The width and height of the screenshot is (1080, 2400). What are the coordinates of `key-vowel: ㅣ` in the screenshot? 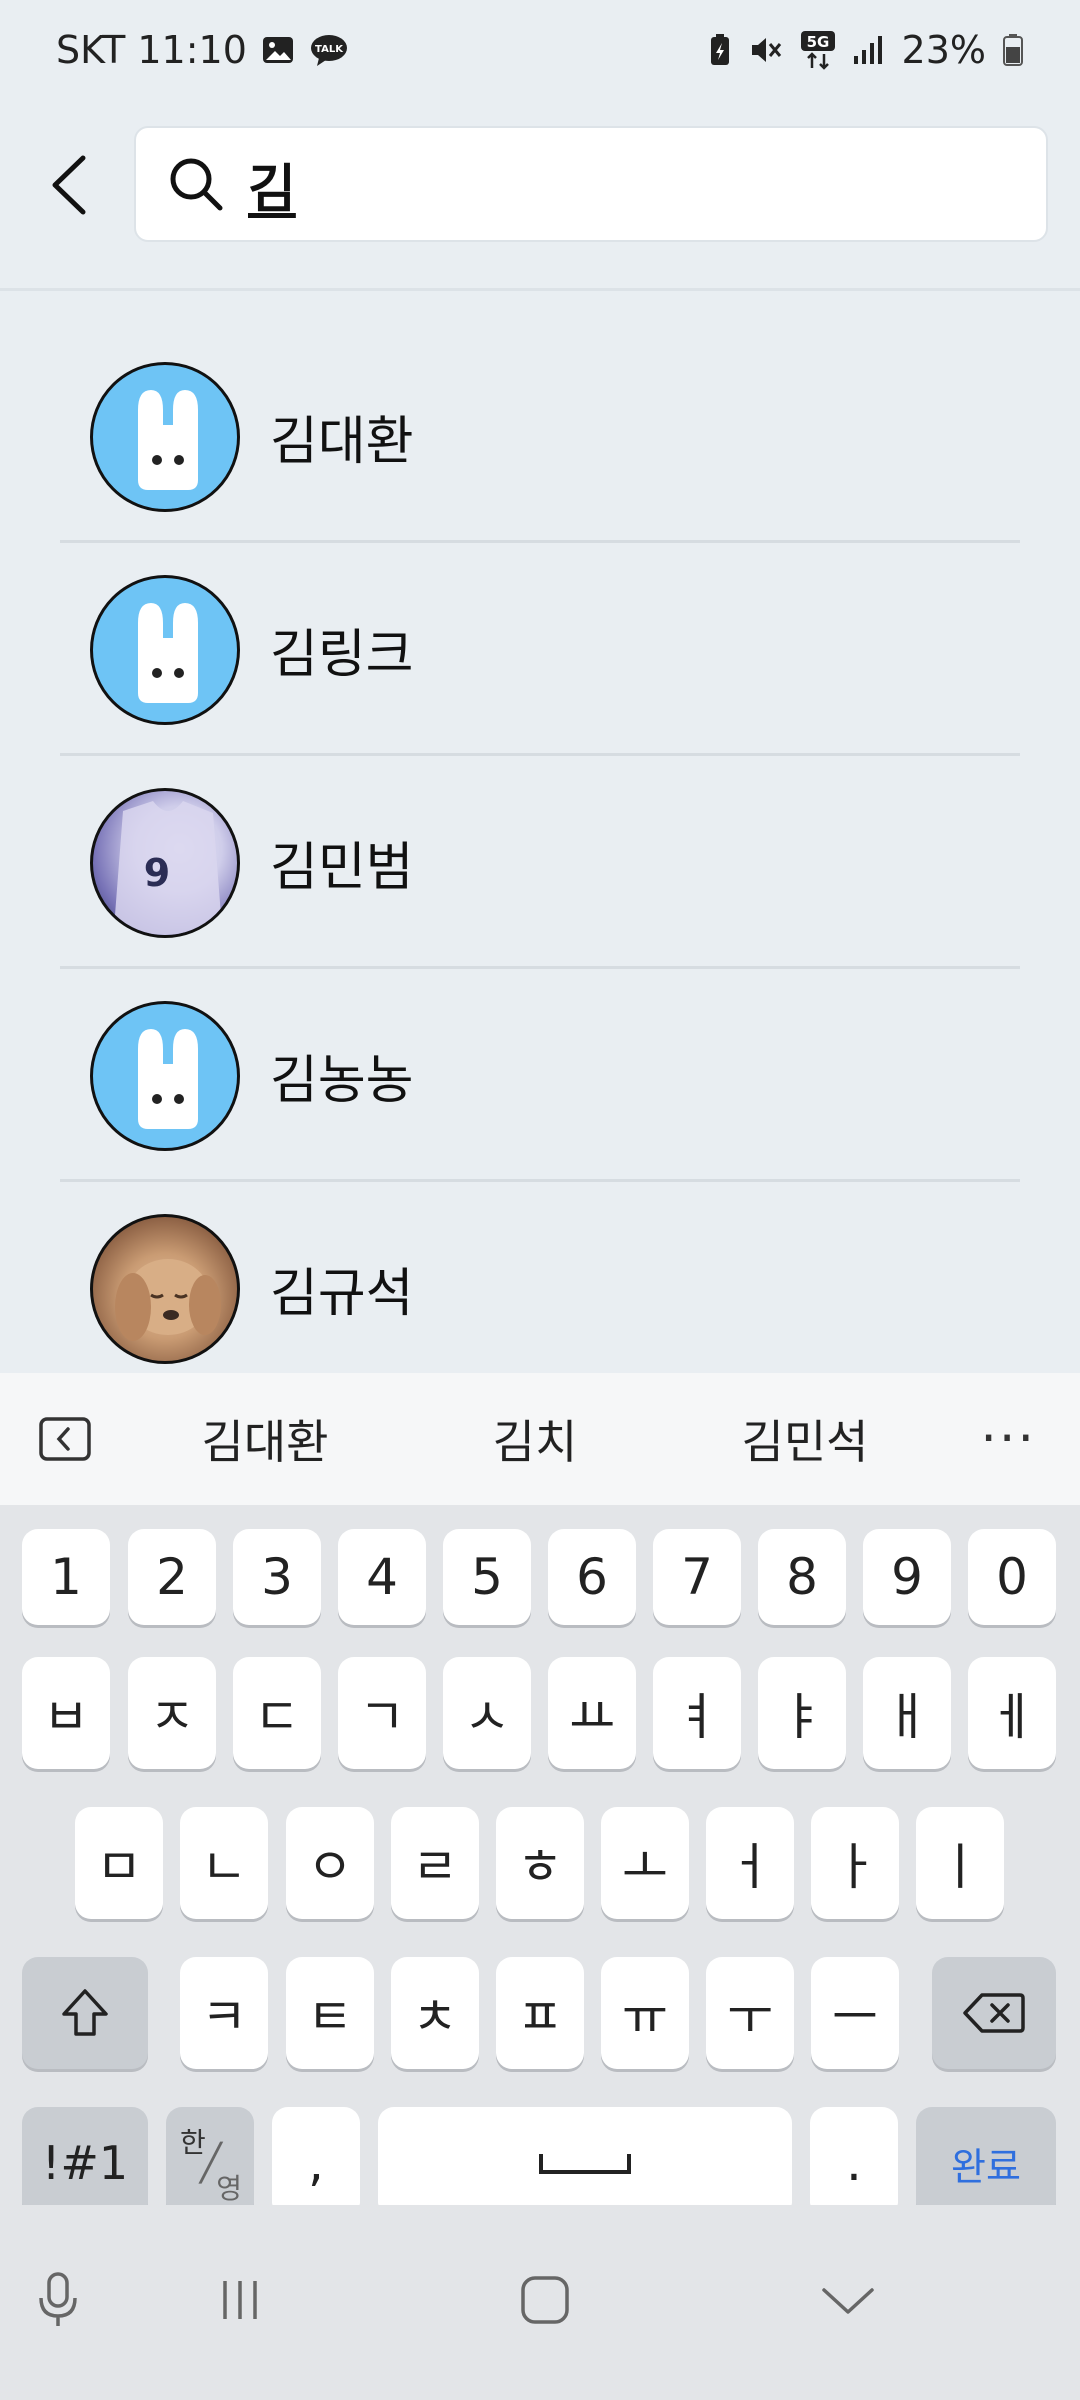 It's located at (960, 1863).